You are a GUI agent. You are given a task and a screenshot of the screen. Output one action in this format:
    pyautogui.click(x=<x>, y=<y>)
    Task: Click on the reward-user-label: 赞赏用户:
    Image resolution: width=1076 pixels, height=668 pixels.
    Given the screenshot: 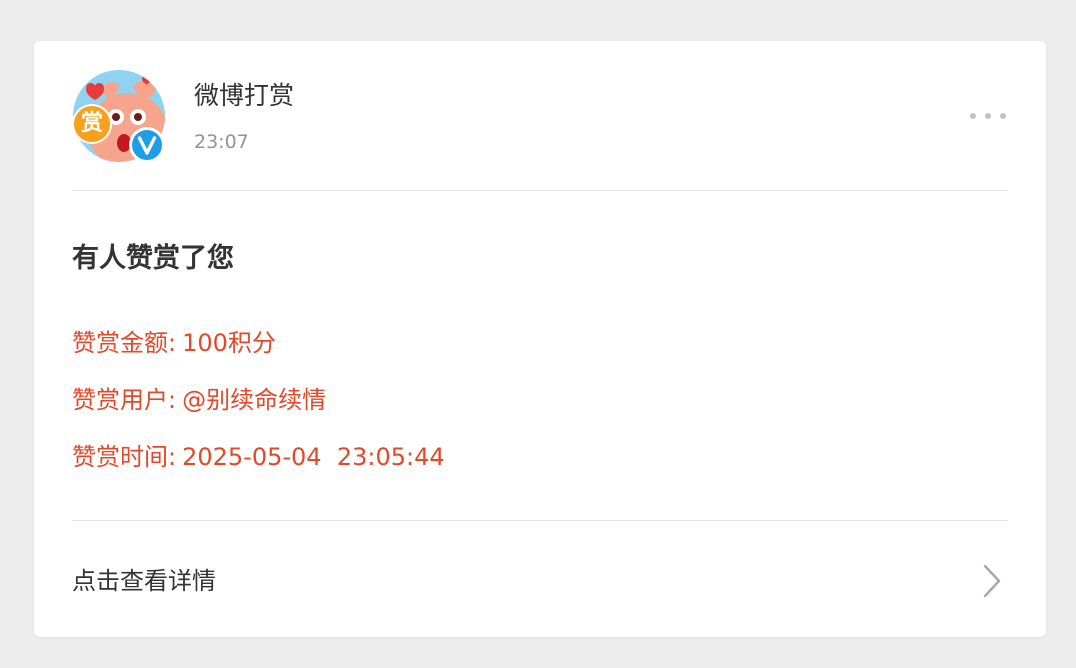 What is the action you would take?
    pyautogui.click(x=124, y=400)
    